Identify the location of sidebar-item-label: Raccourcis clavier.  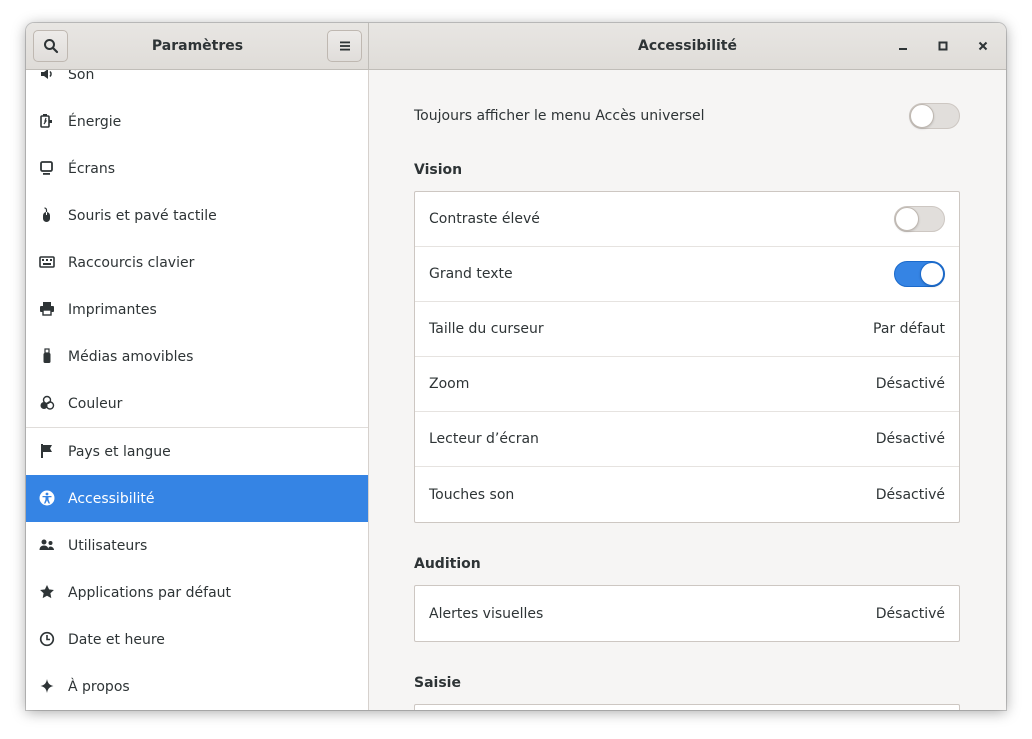
(131, 262).